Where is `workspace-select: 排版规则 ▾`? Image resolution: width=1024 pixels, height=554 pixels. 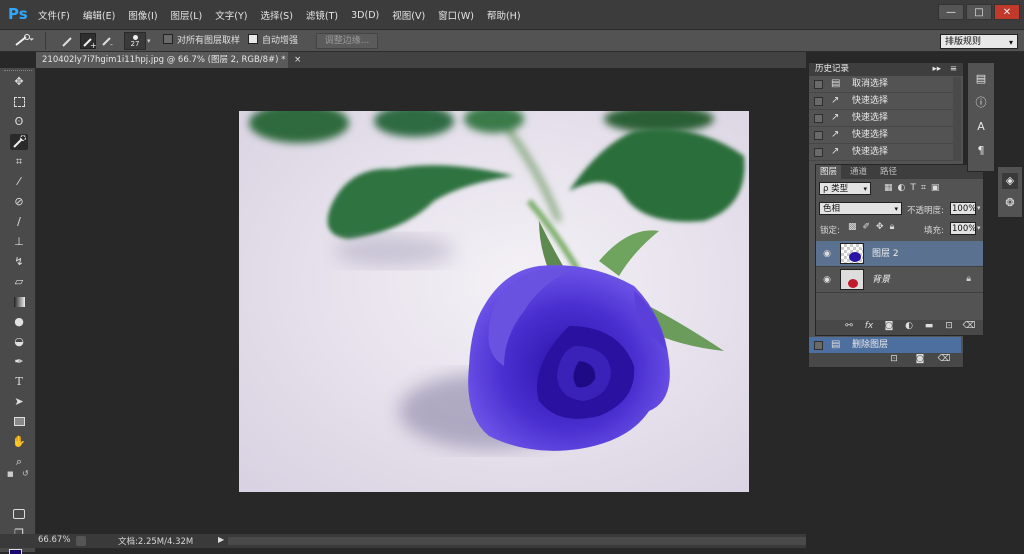
workspace-select: 排版规则 ▾ is located at coordinates (979, 41).